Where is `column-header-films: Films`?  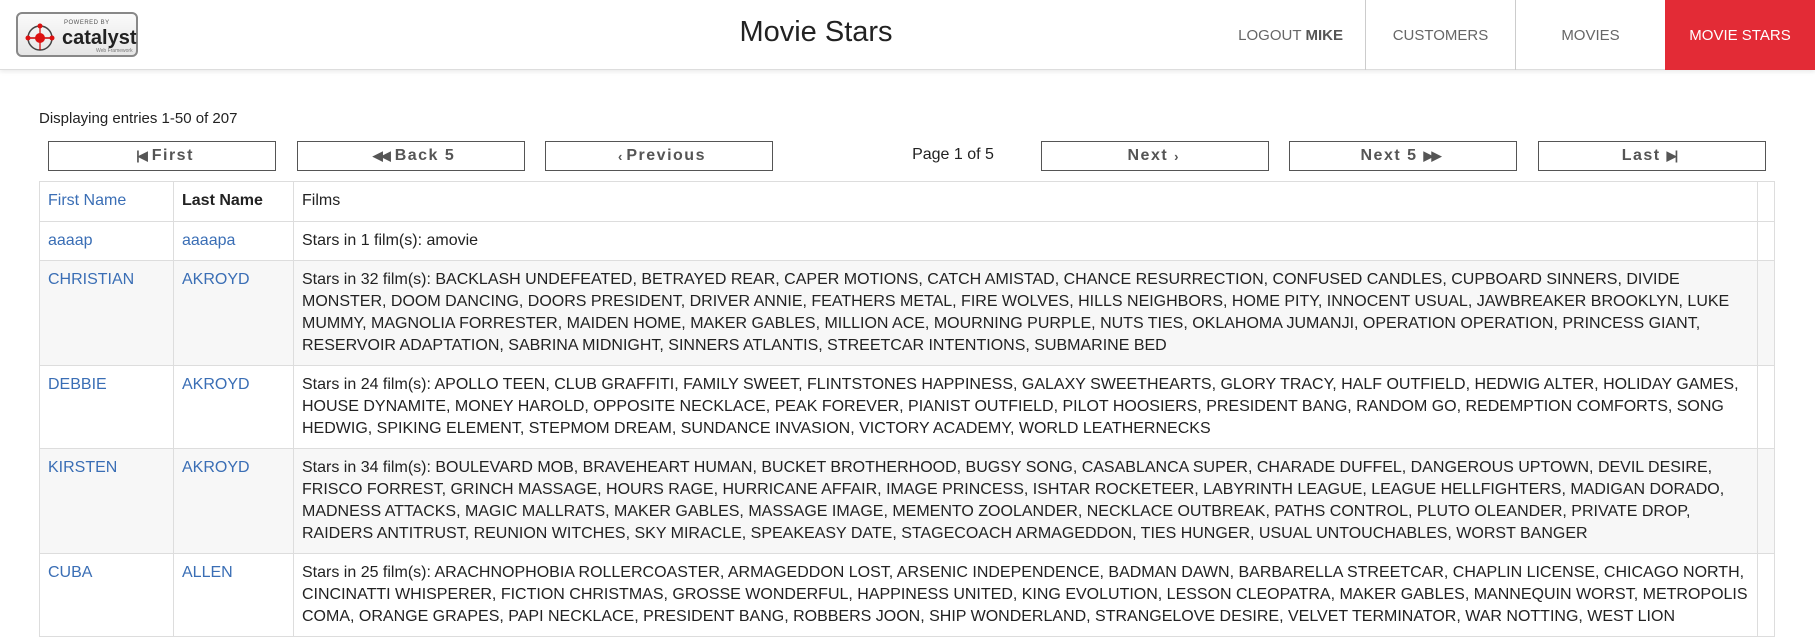 column-header-films: Films is located at coordinates (1025, 201).